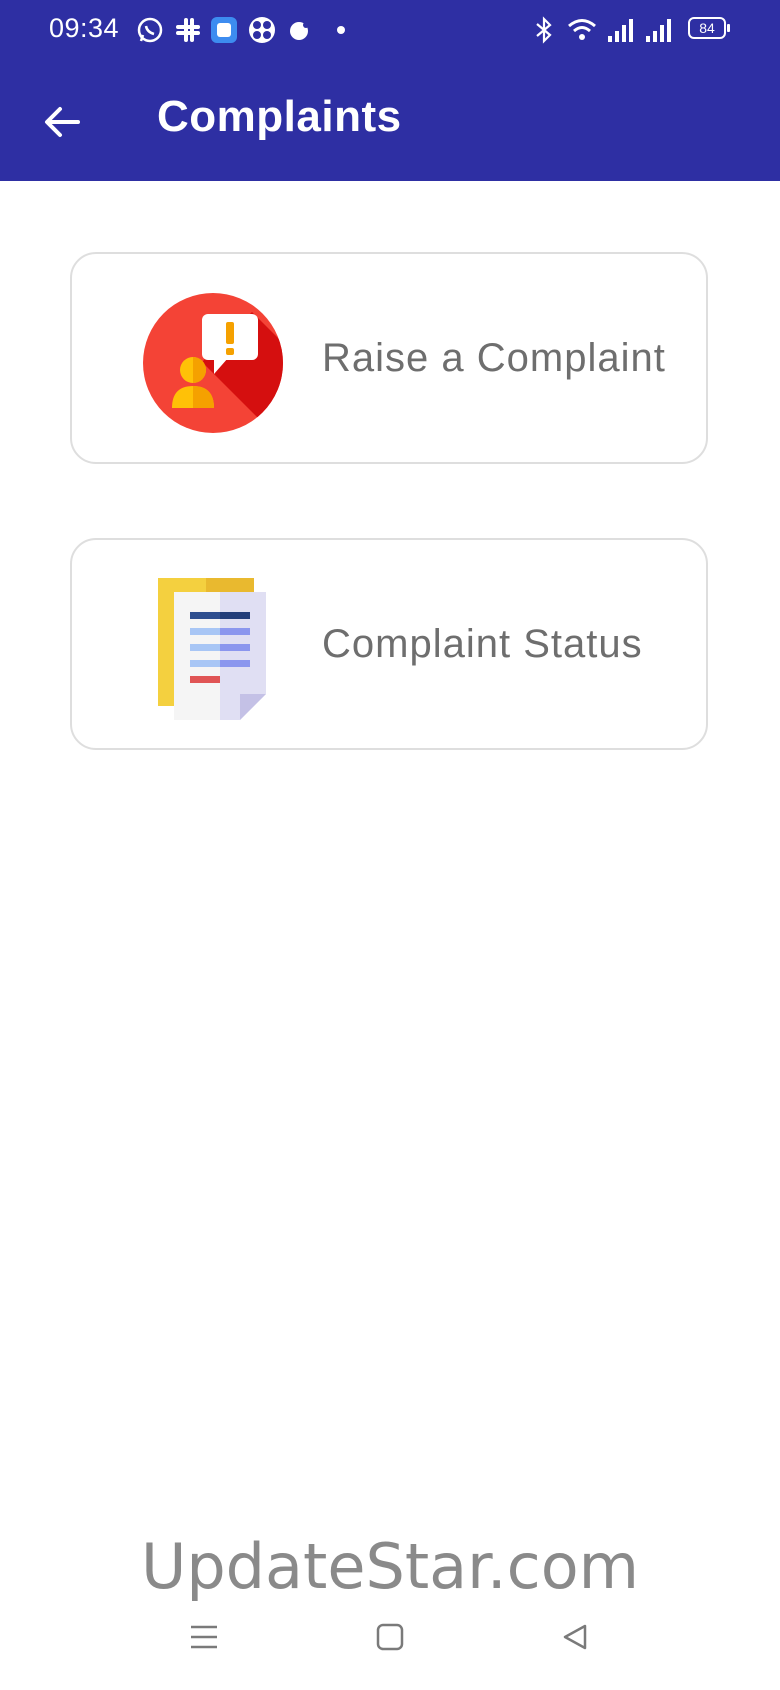 This screenshot has width=780, height=1690. What do you see at coordinates (279, 116) in the screenshot?
I see `page-title: Complaints` at bounding box center [279, 116].